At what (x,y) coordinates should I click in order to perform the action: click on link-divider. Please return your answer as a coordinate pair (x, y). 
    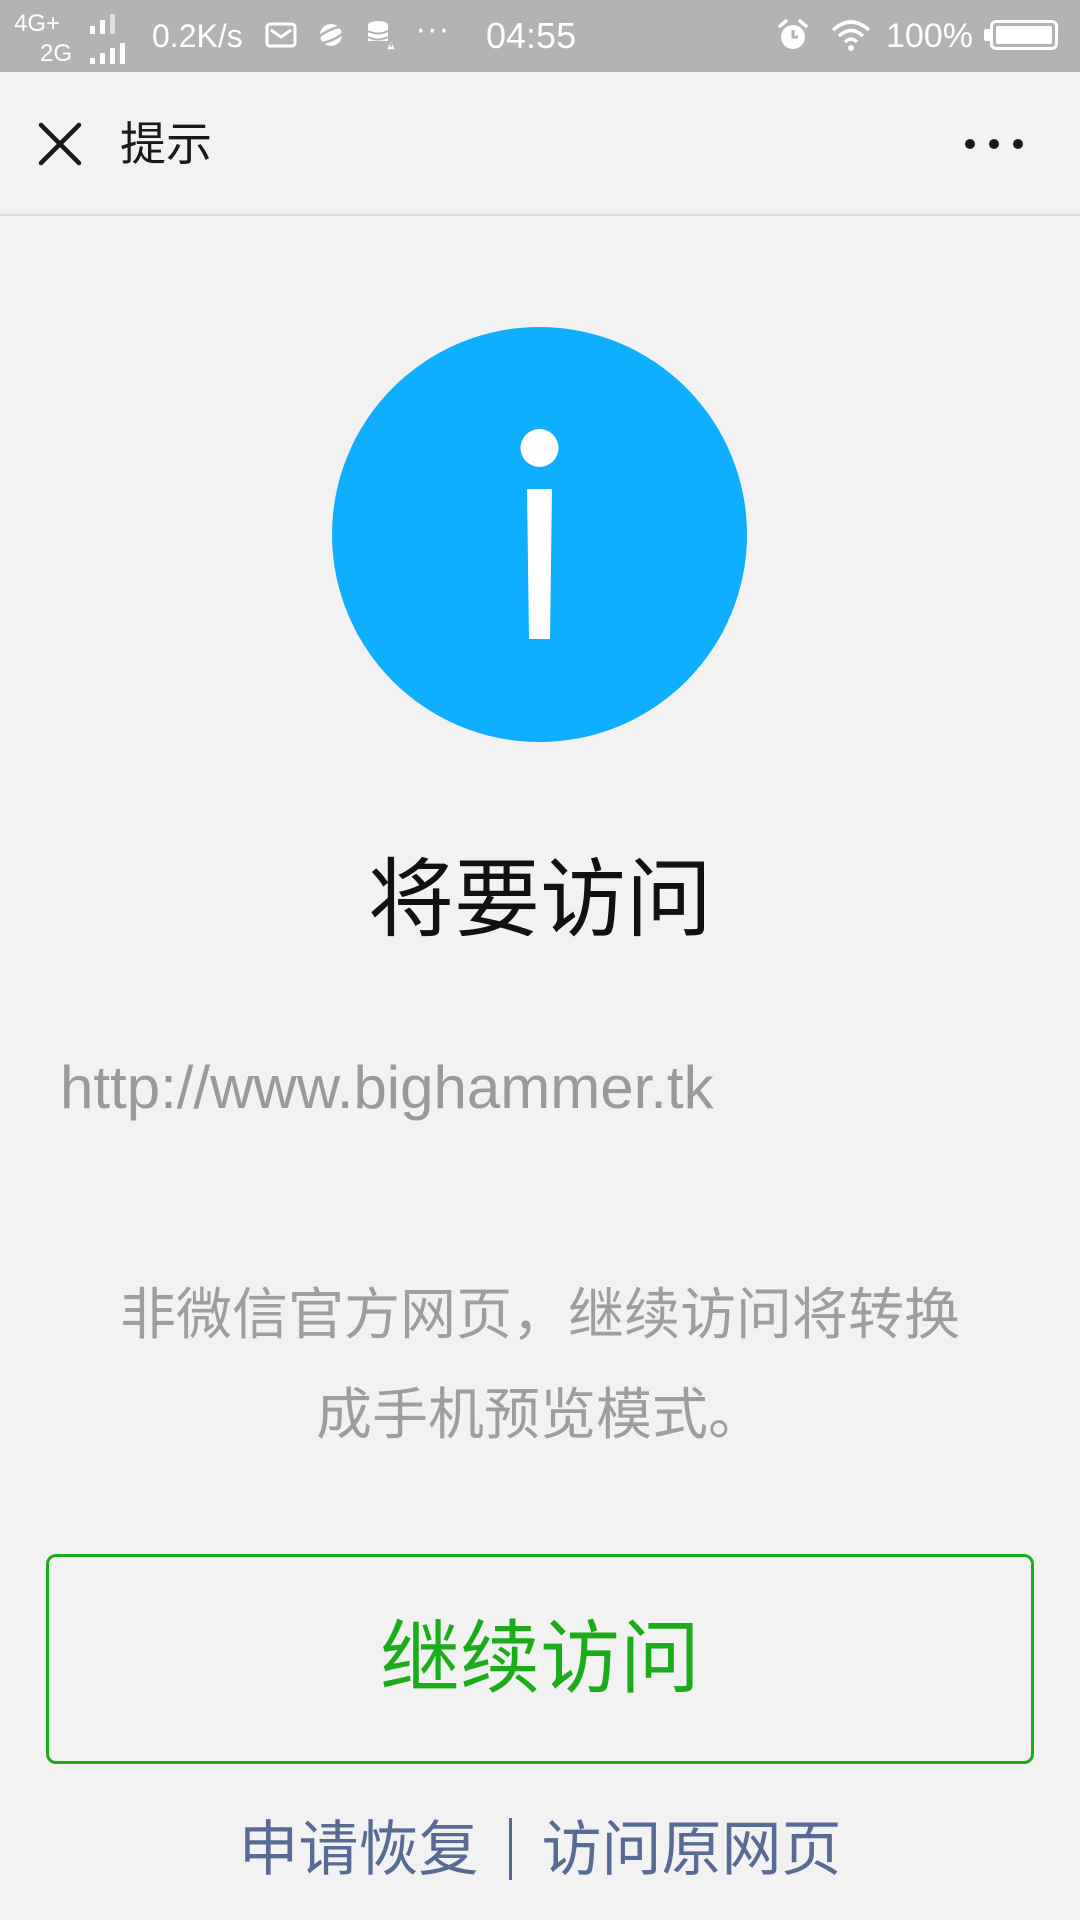
    Looking at the image, I should click on (510, 1849).